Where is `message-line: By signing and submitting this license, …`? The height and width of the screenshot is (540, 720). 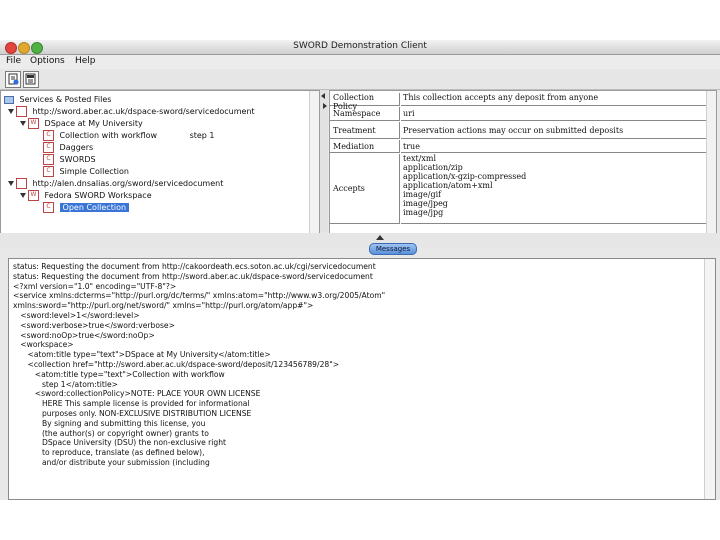
message-line: By signing and submitting this license, … is located at coordinates (109, 423).